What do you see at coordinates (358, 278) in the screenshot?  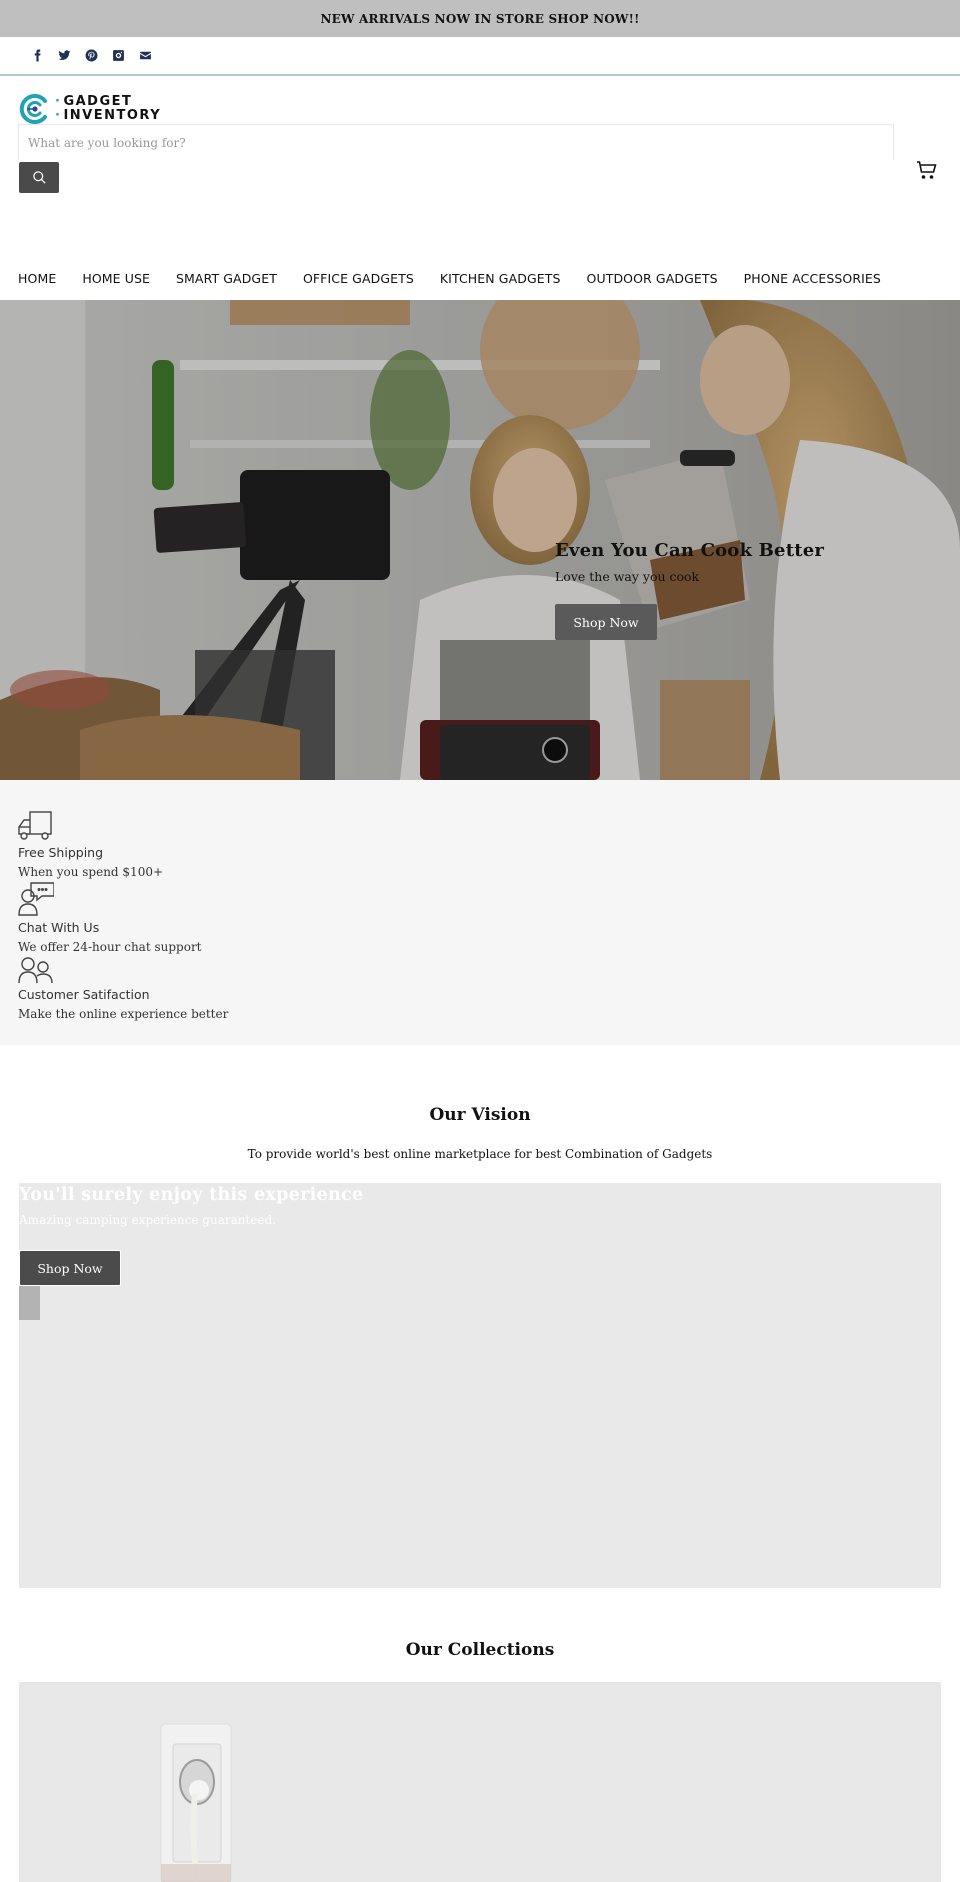 I see `nav-item-office-gadgets: OFFICE GADGETS` at bounding box center [358, 278].